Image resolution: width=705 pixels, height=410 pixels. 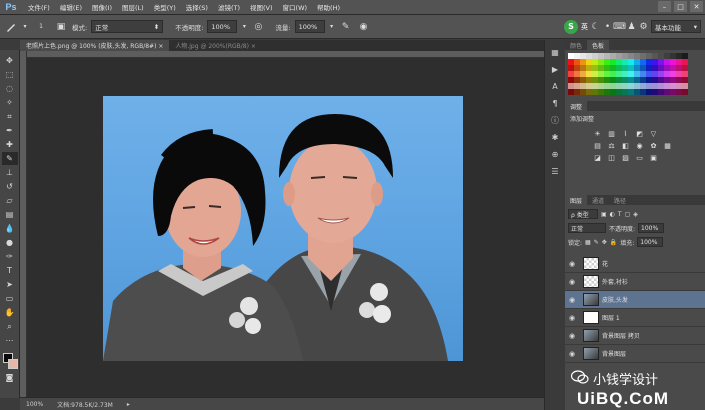 I want to click on clone-source-icon: ⊕, so click(x=555, y=154).